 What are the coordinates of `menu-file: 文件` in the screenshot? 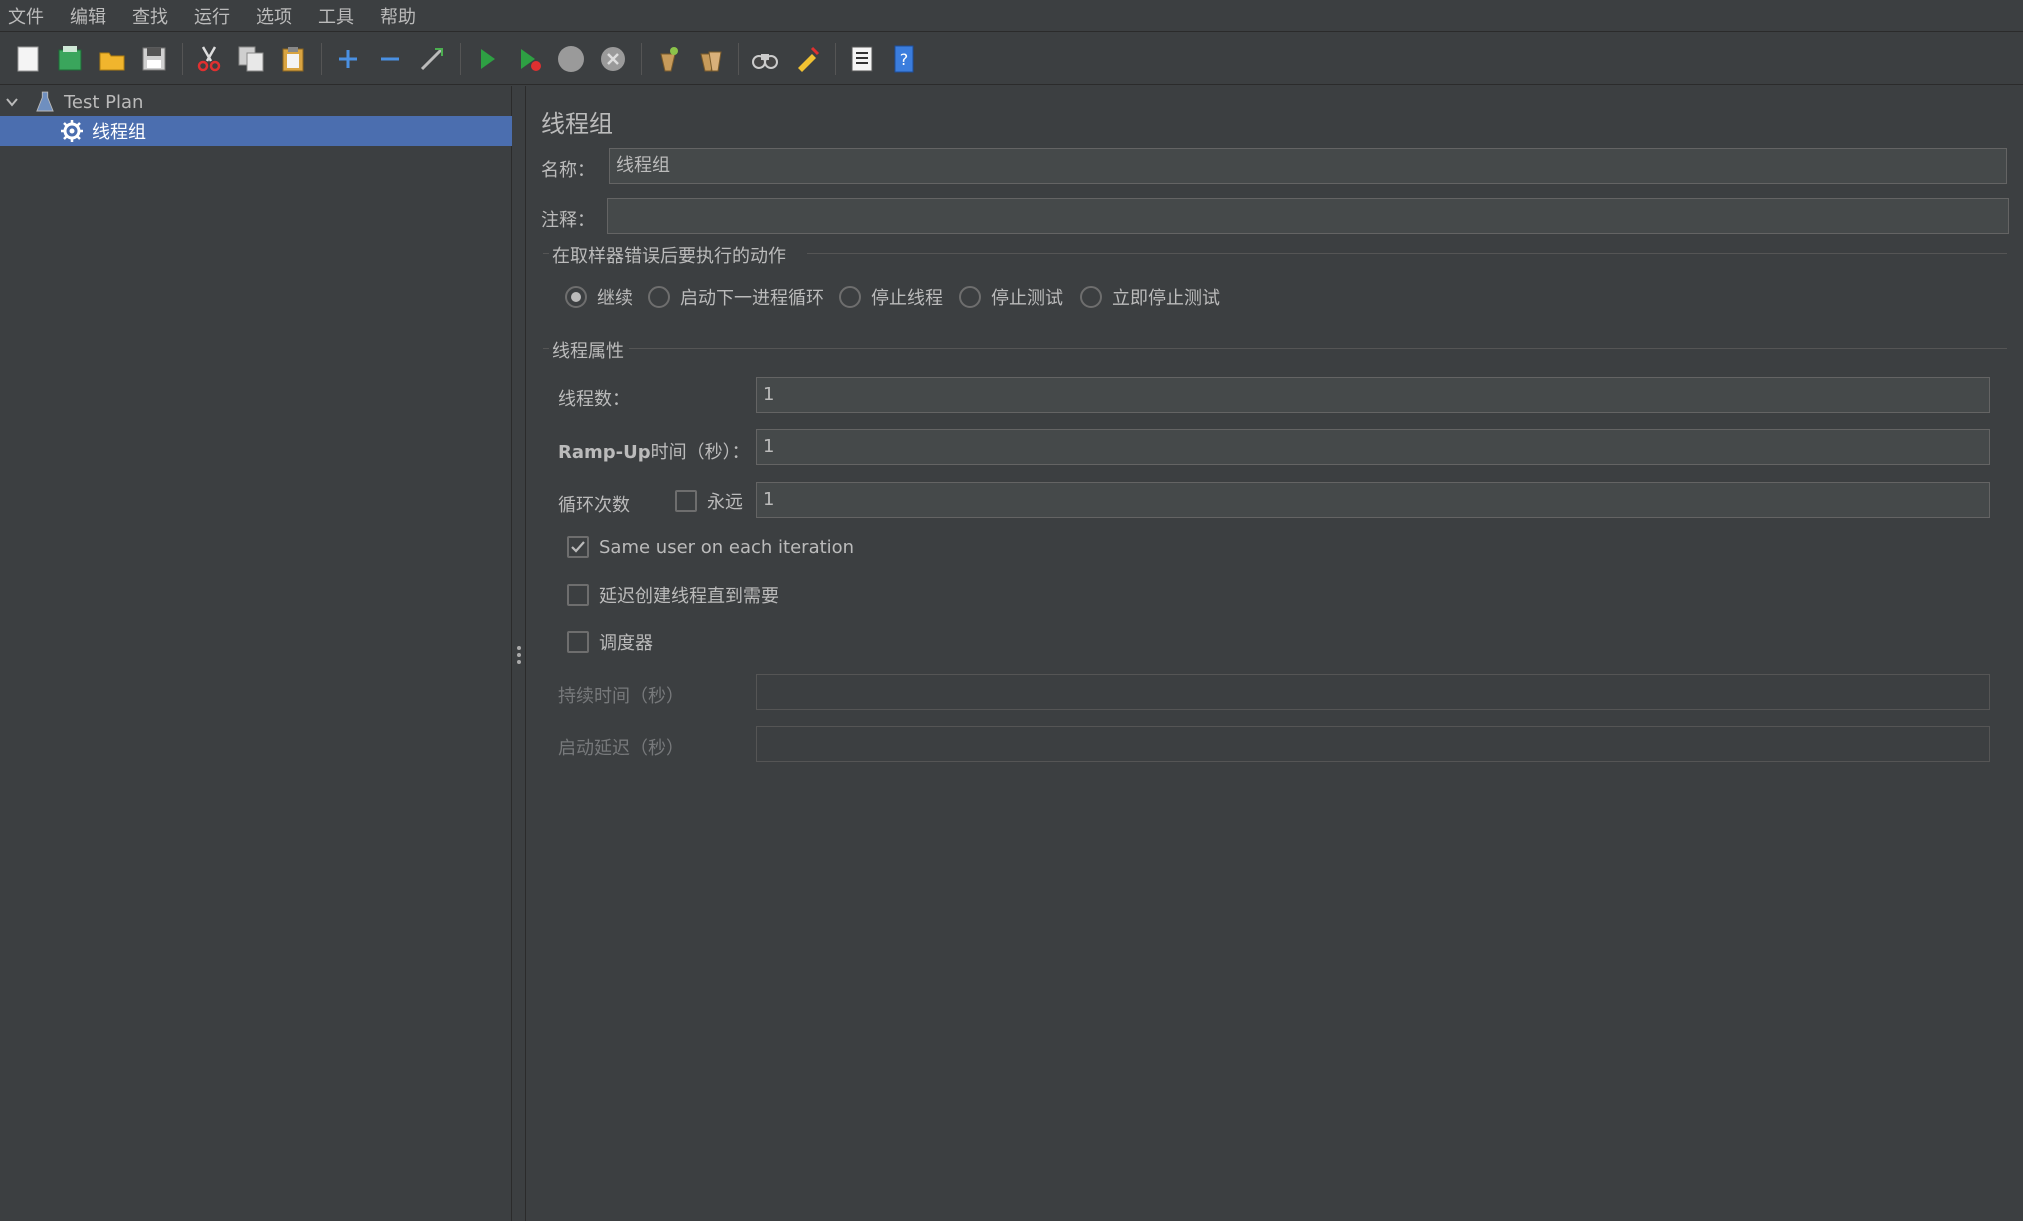 It's located at (32, 16).